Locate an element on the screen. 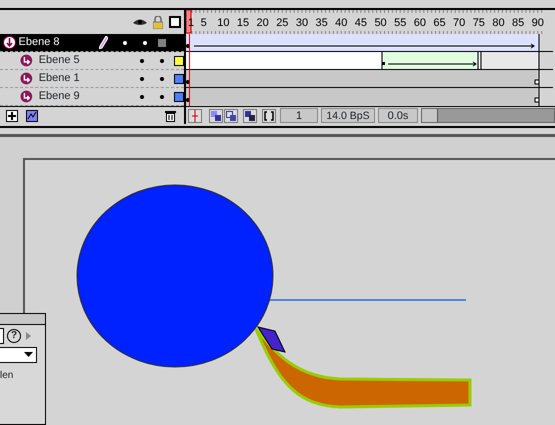 The width and height of the screenshot is (555, 425). layer-name: Ebene 1 is located at coordinates (59, 78).